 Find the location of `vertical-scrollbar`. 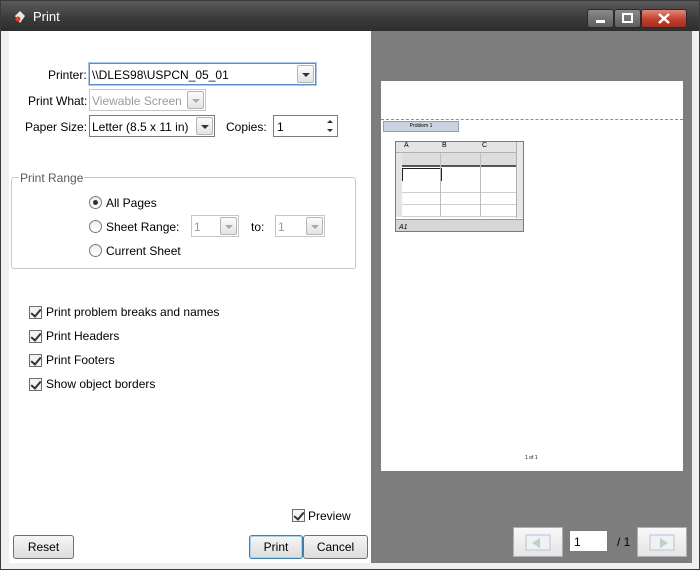

vertical-scrollbar is located at coordinates (519, 180).